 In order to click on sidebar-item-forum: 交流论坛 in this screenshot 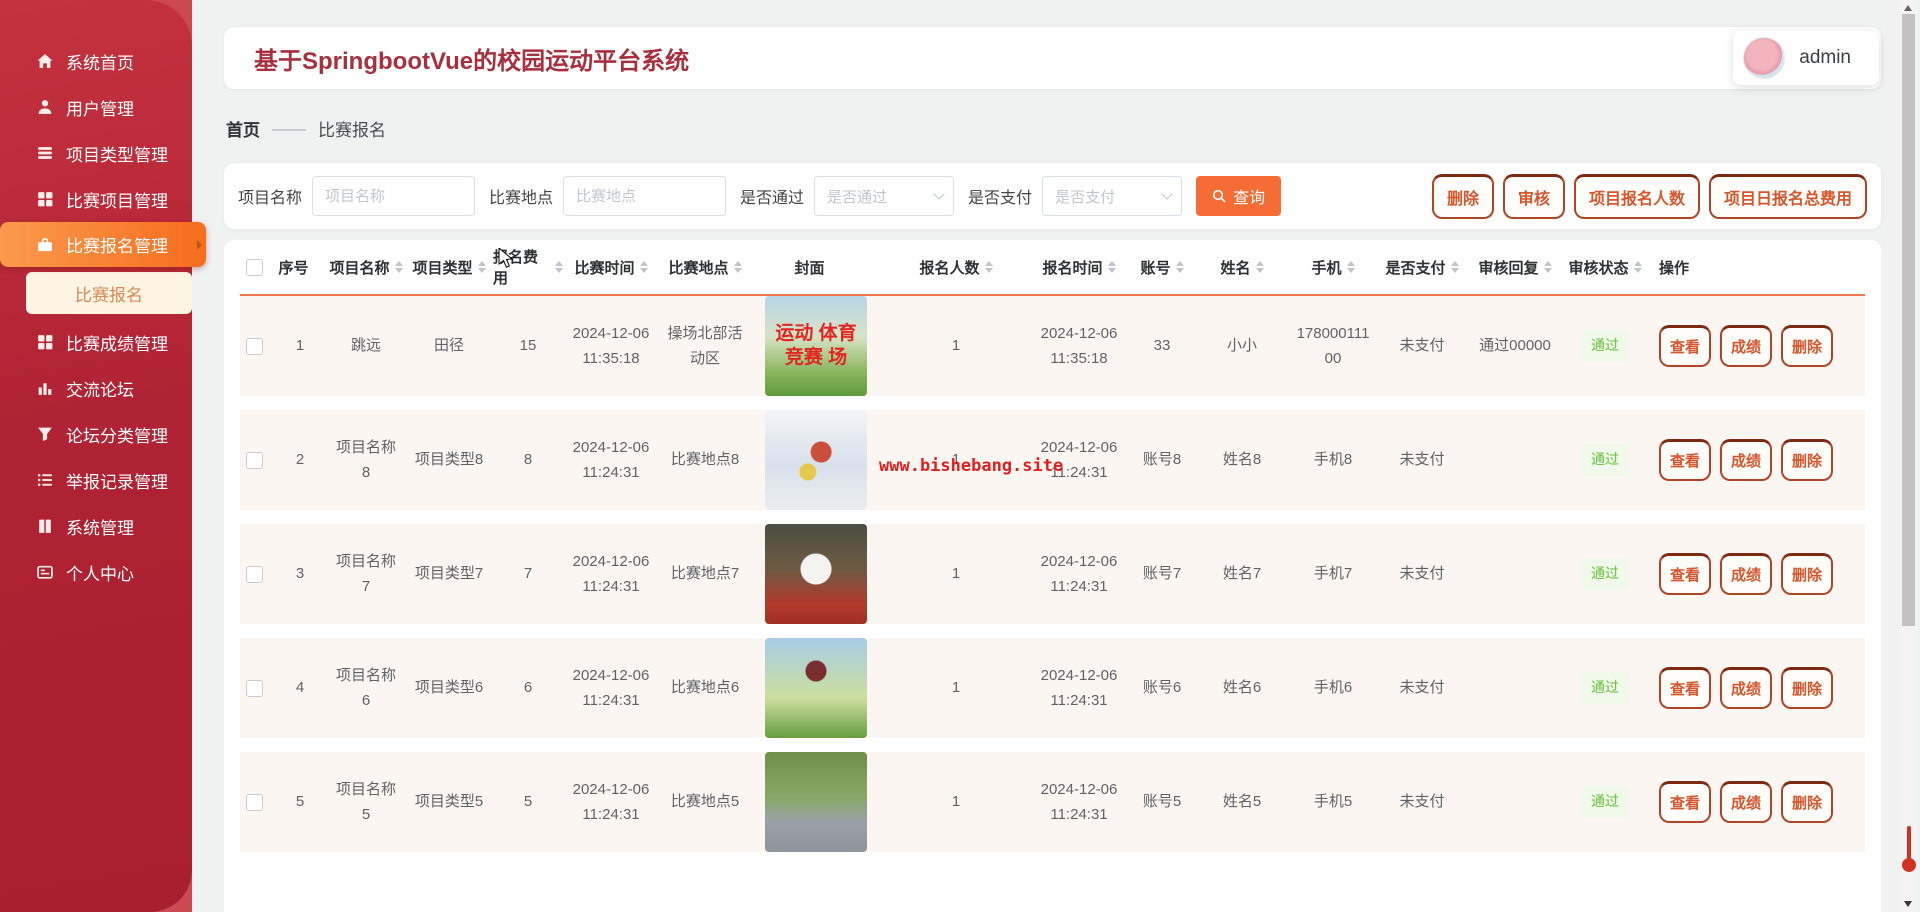, I will do `click(96, 388)`.